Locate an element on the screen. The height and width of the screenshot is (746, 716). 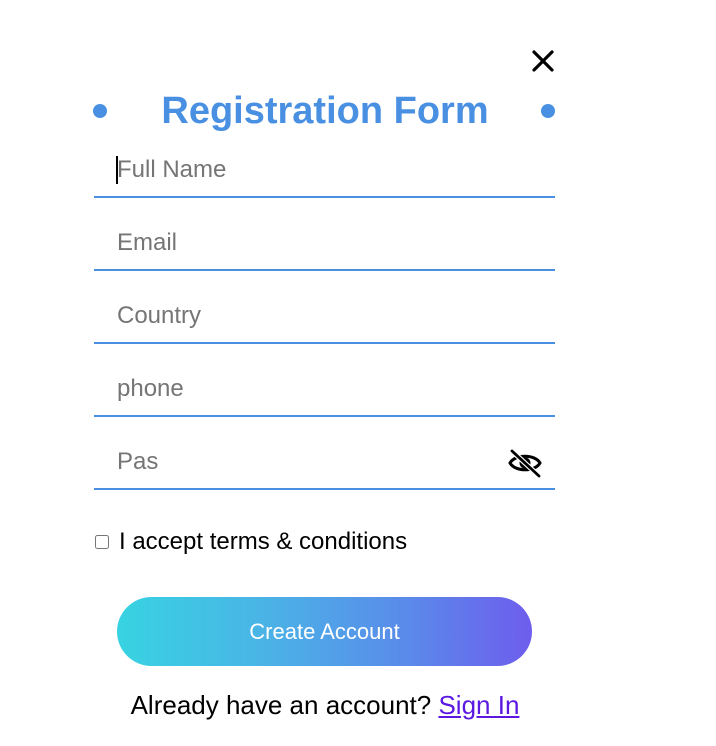
decor-dot-right is located at coordinates (548, 111).